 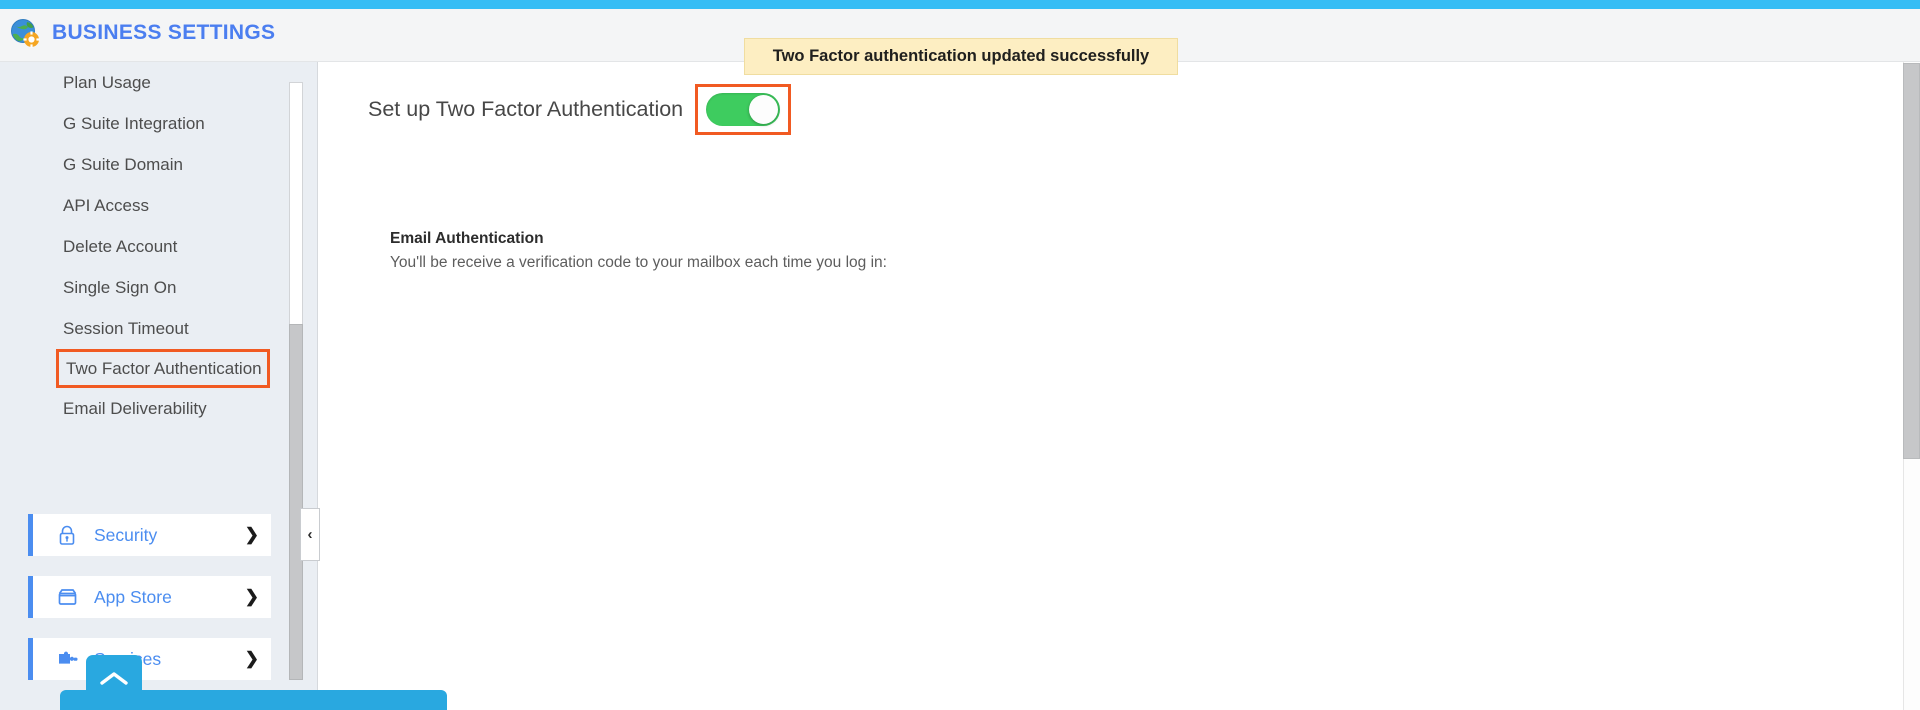 I want to click on page-title: BUSINESS SETTINGS, so click(x=164, y=32).